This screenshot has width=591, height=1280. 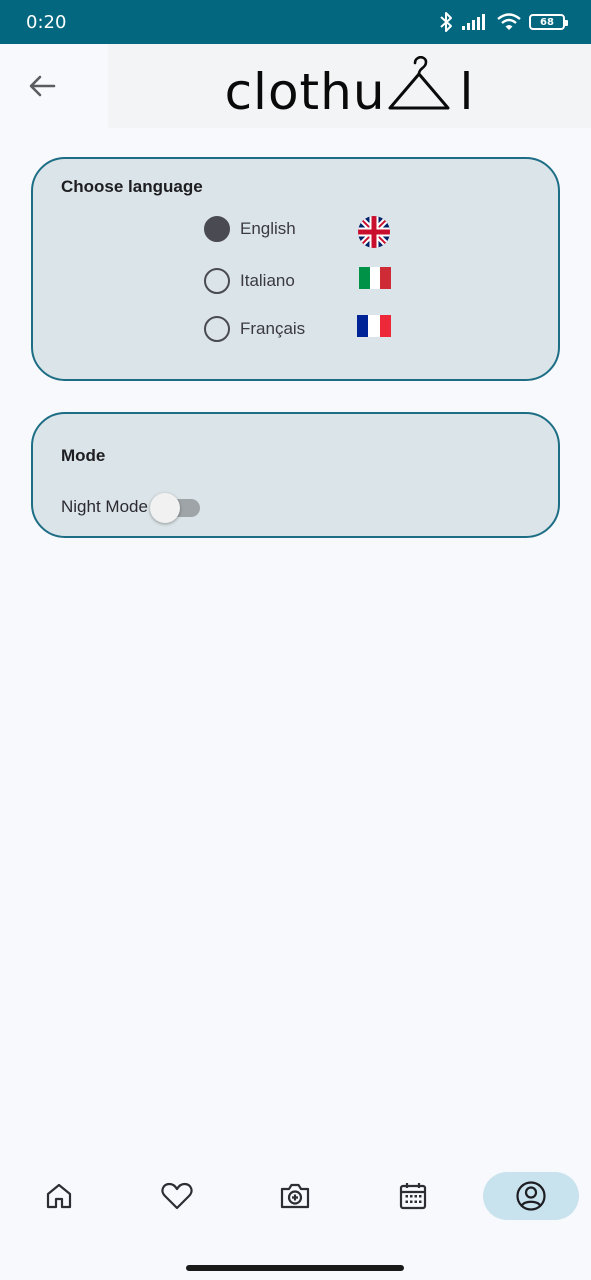 What do you see at coordinates (419, 86) in the screenshot?
I see `hanger-icon` at bounding box center [419, 86].